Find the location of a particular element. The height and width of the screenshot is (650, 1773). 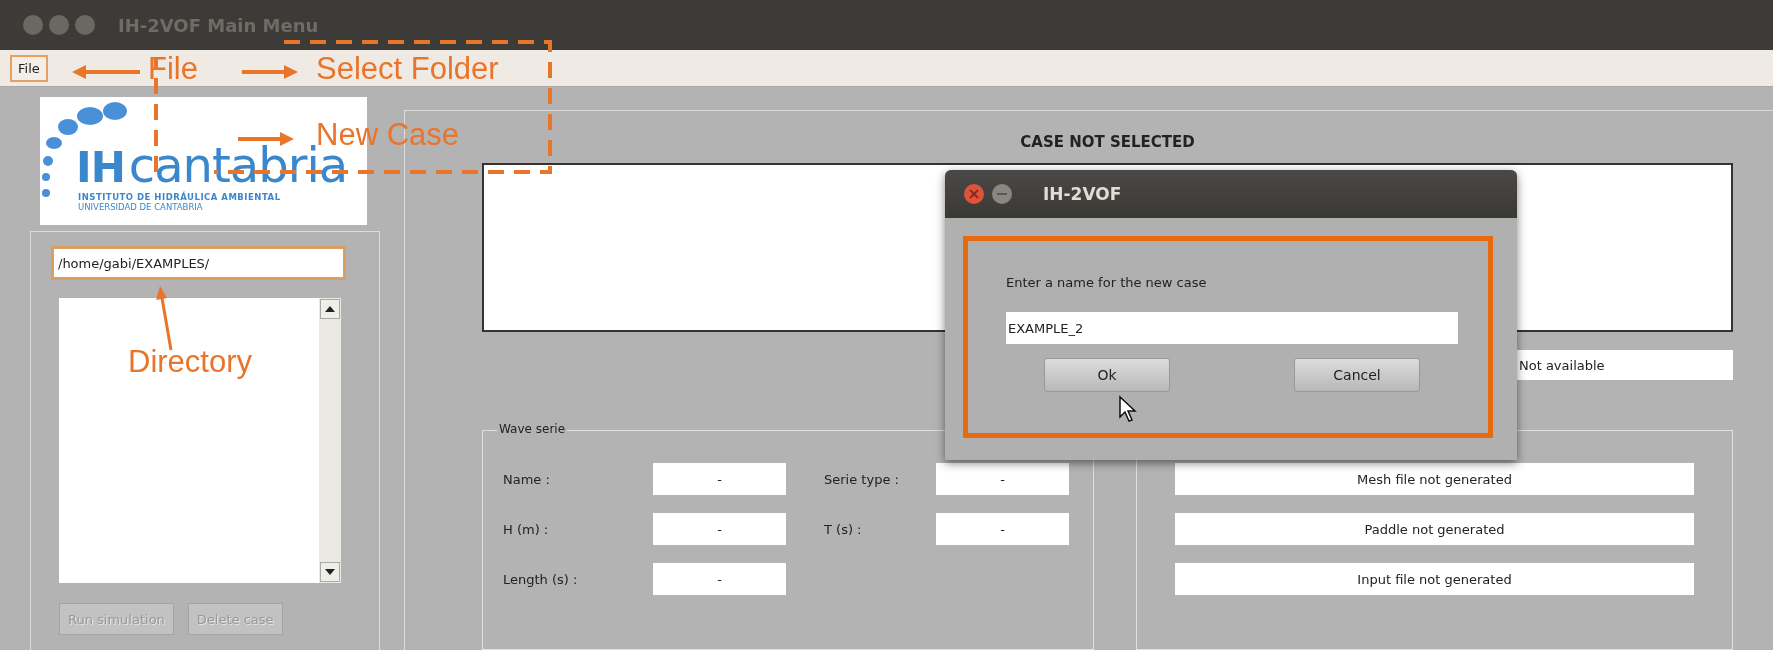

annotation-label: Select Folder is located at coordinates (407, 69).